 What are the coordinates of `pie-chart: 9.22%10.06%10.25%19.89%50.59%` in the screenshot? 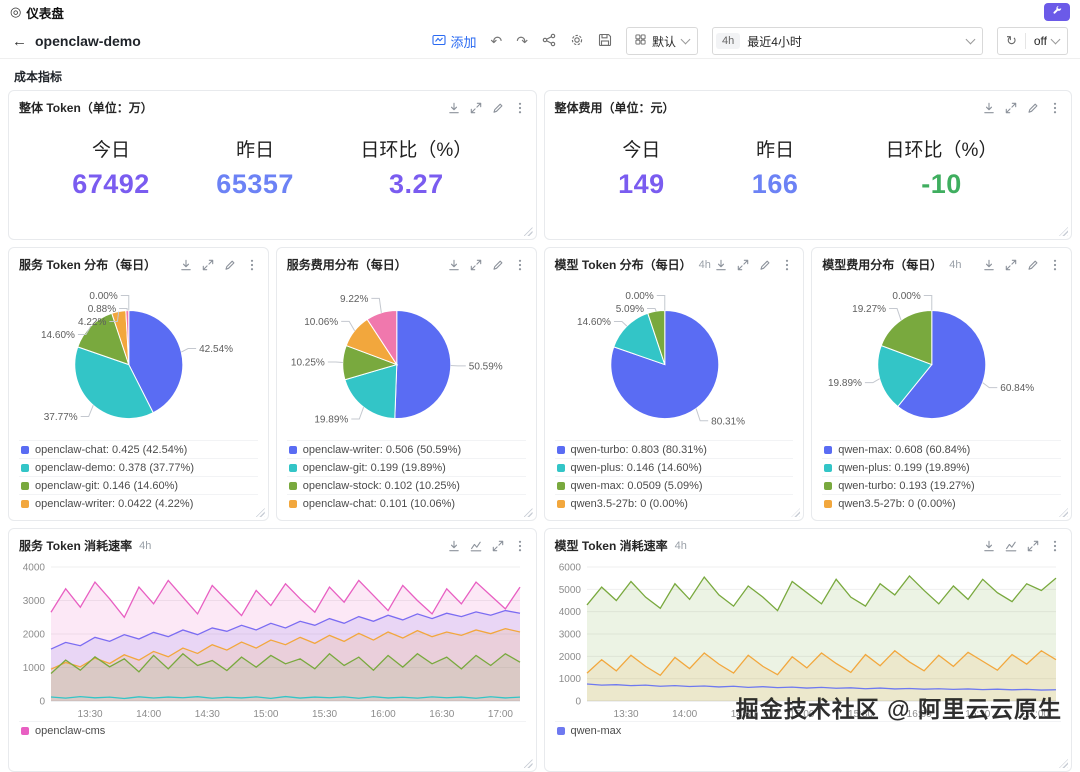 It's located at (406, 358).